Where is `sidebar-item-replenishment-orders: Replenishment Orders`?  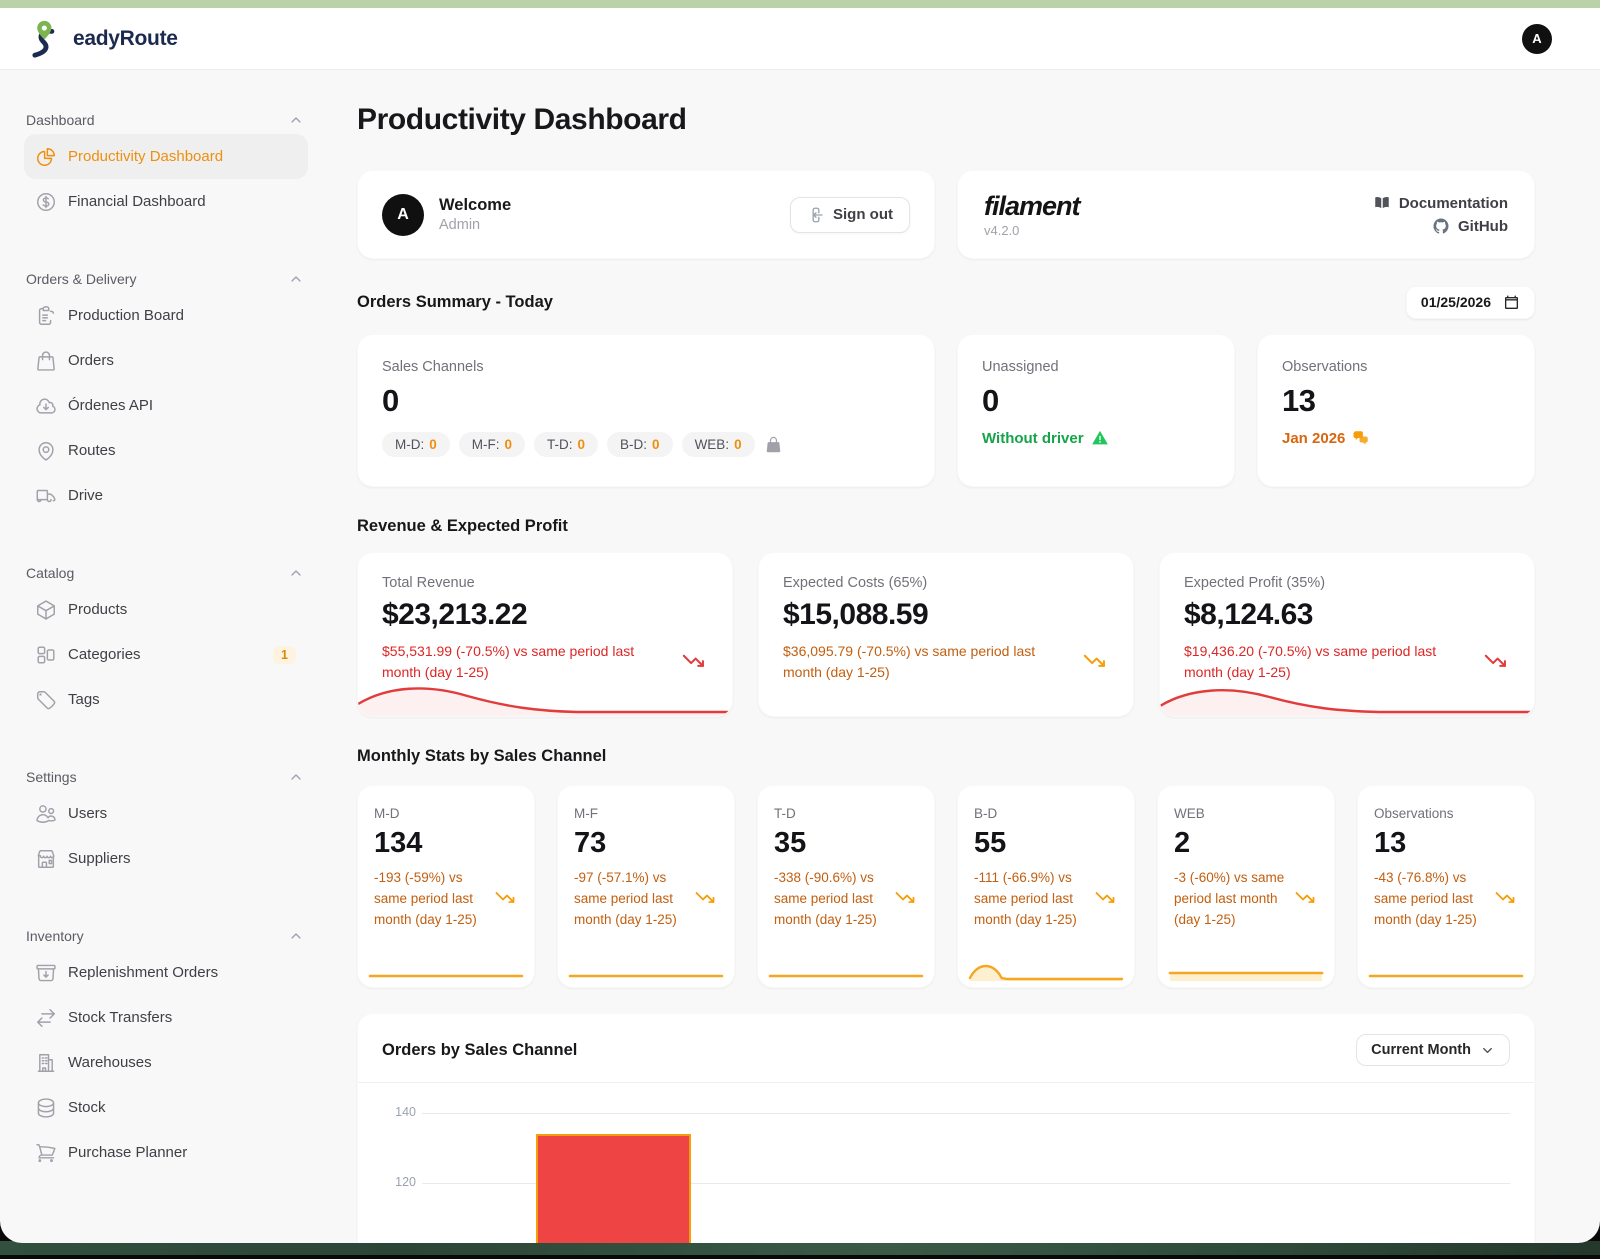 sidebar-item-replenishment-orders: Replenishment Orders is located at coordinates (166, 972).